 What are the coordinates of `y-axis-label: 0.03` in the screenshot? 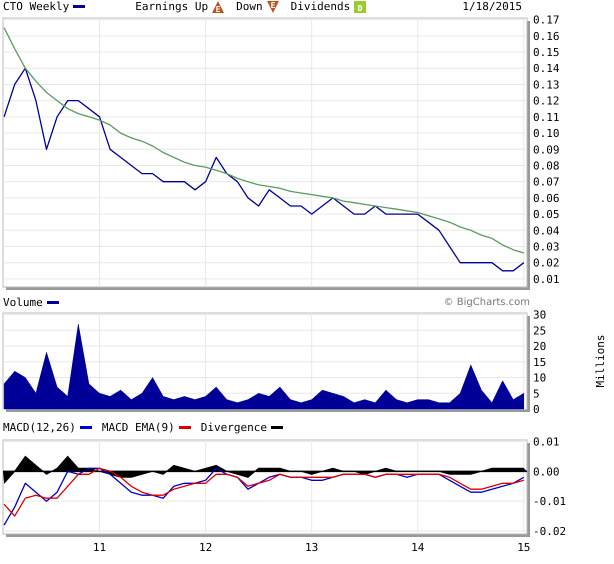 It's located at (546, 247).